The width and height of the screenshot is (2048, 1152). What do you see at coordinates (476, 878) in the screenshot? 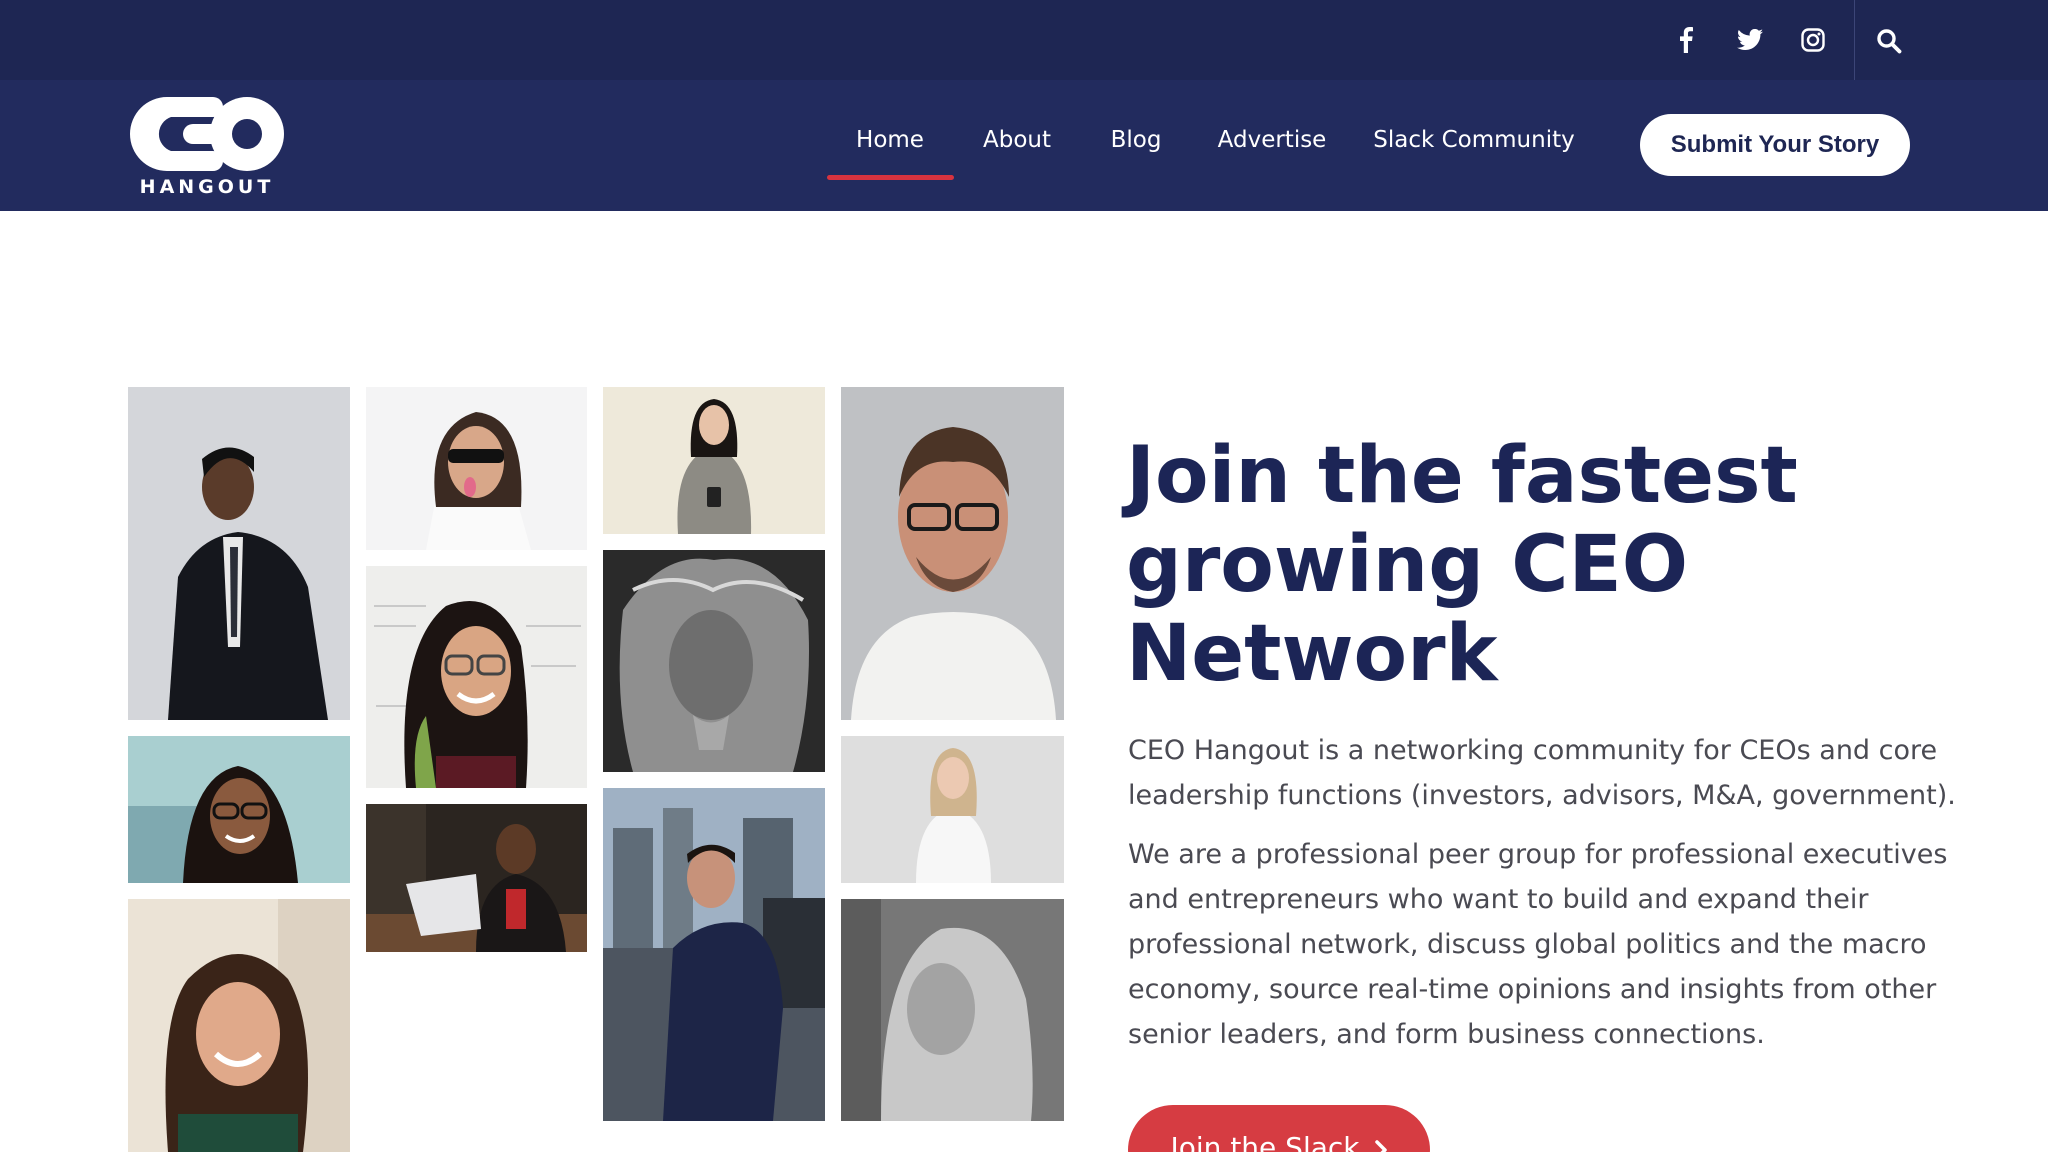
I see `photo-man-laptop` at bounding box center [476, 878].